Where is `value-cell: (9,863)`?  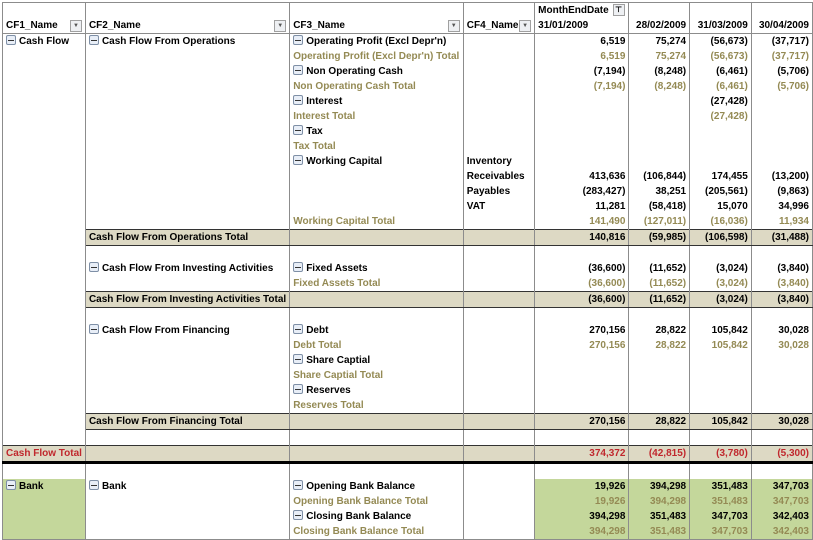
value-cell: (9,863) is located at coordinates (781, 191).